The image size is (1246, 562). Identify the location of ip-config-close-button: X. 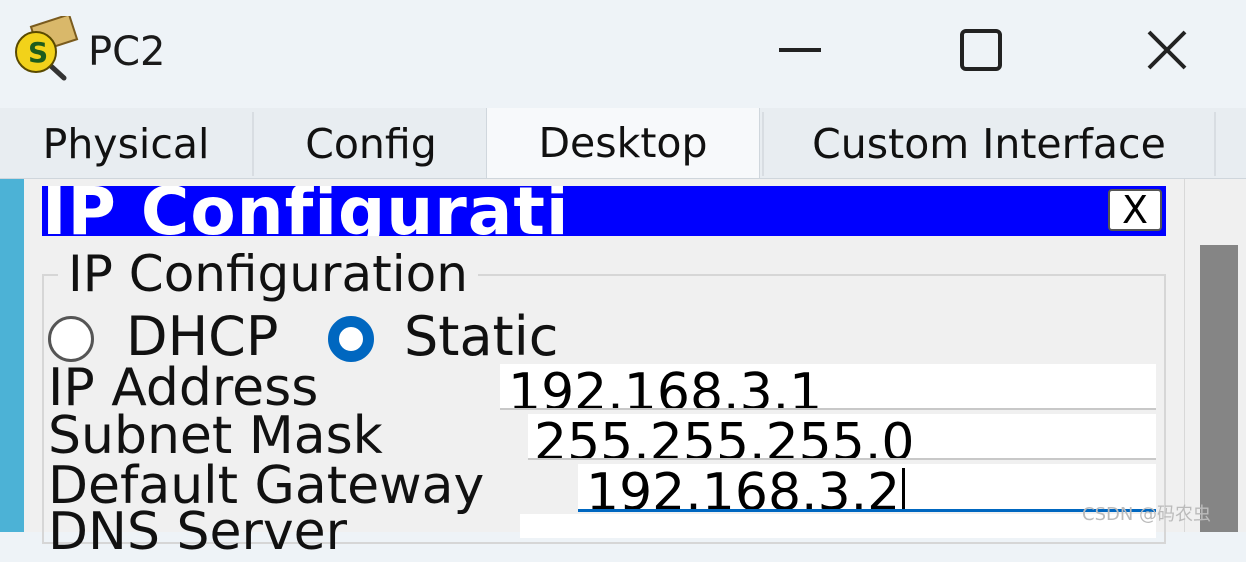
(1135, 210).